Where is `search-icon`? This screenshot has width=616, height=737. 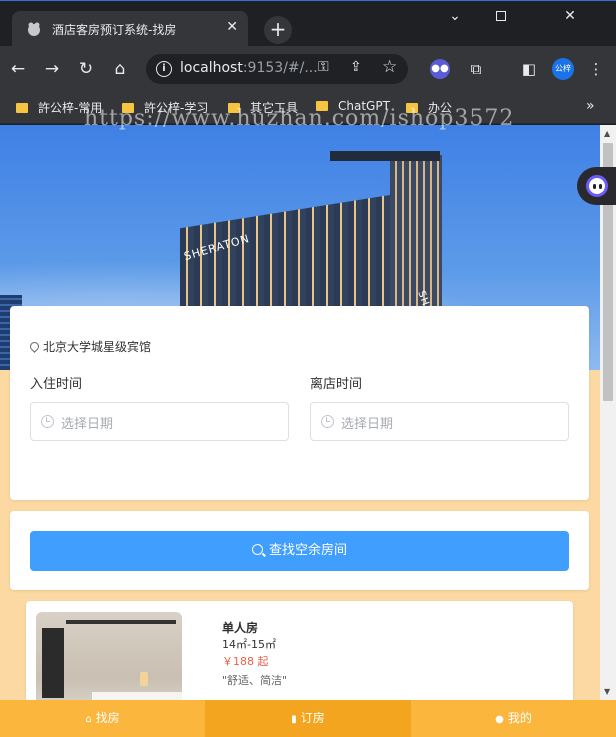 search-icon is located at coordinates (257, 549).